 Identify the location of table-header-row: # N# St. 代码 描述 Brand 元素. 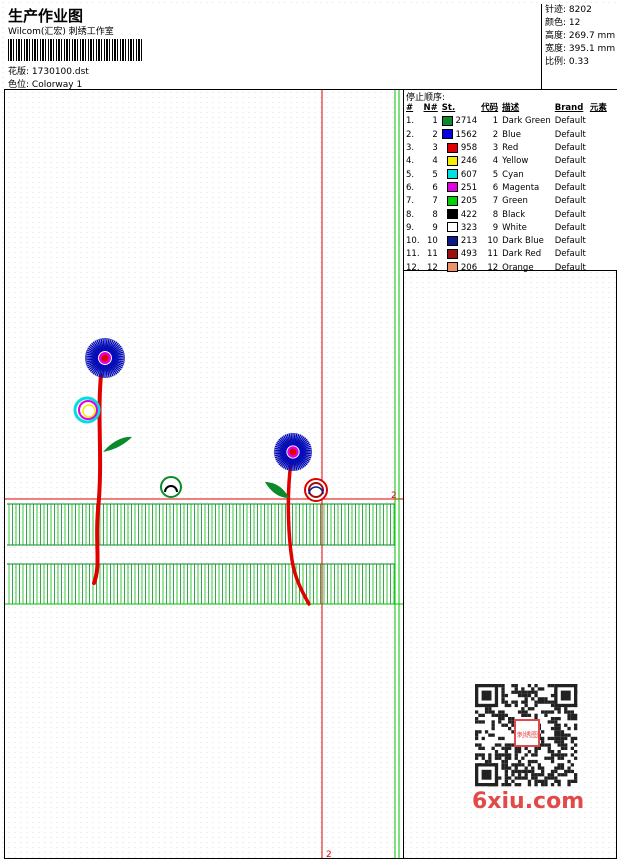
(506, 108).